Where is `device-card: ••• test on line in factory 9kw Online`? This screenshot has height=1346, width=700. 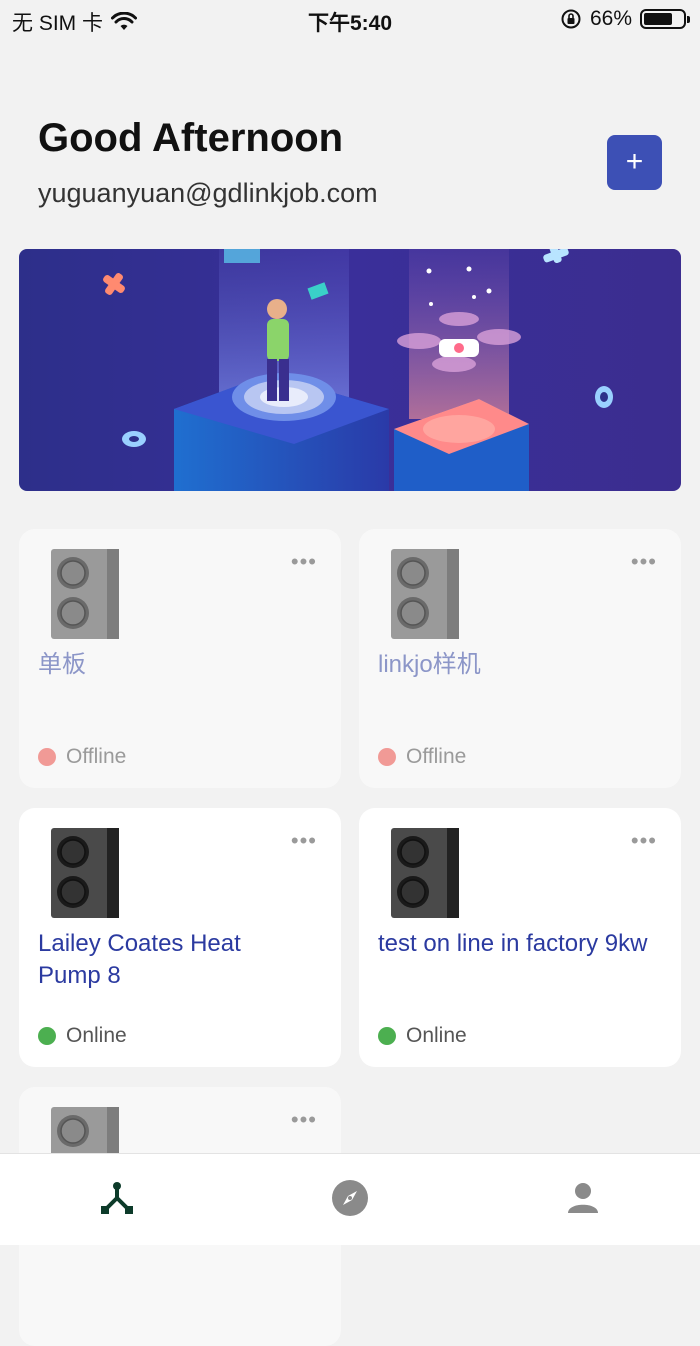 device-card: ••• test on line in factory 9kw Online is located at coordinates (520, 937).